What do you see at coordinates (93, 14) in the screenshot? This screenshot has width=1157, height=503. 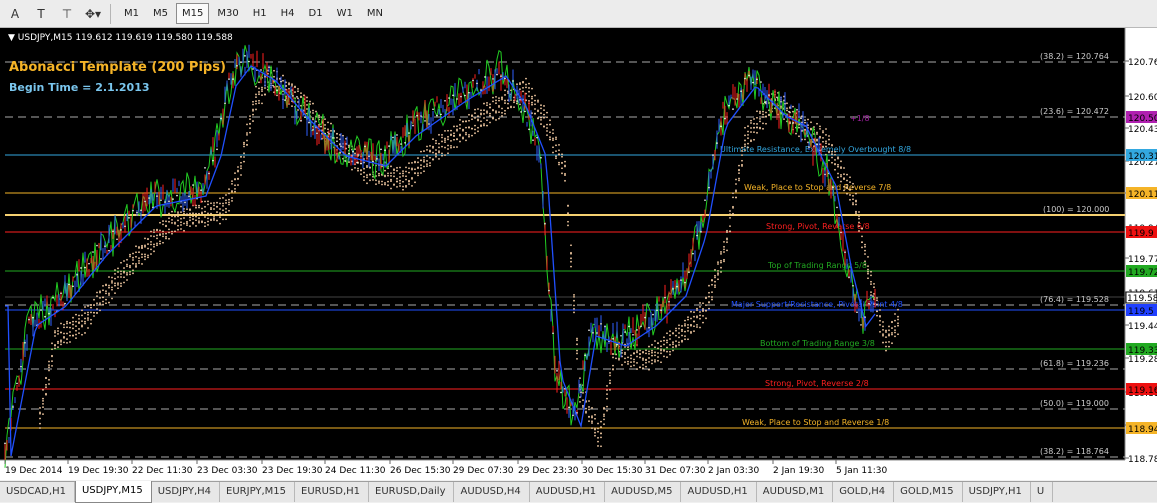 I see `arrows-dropdown-icon: ✥▾` at bounding box center [93, 14].